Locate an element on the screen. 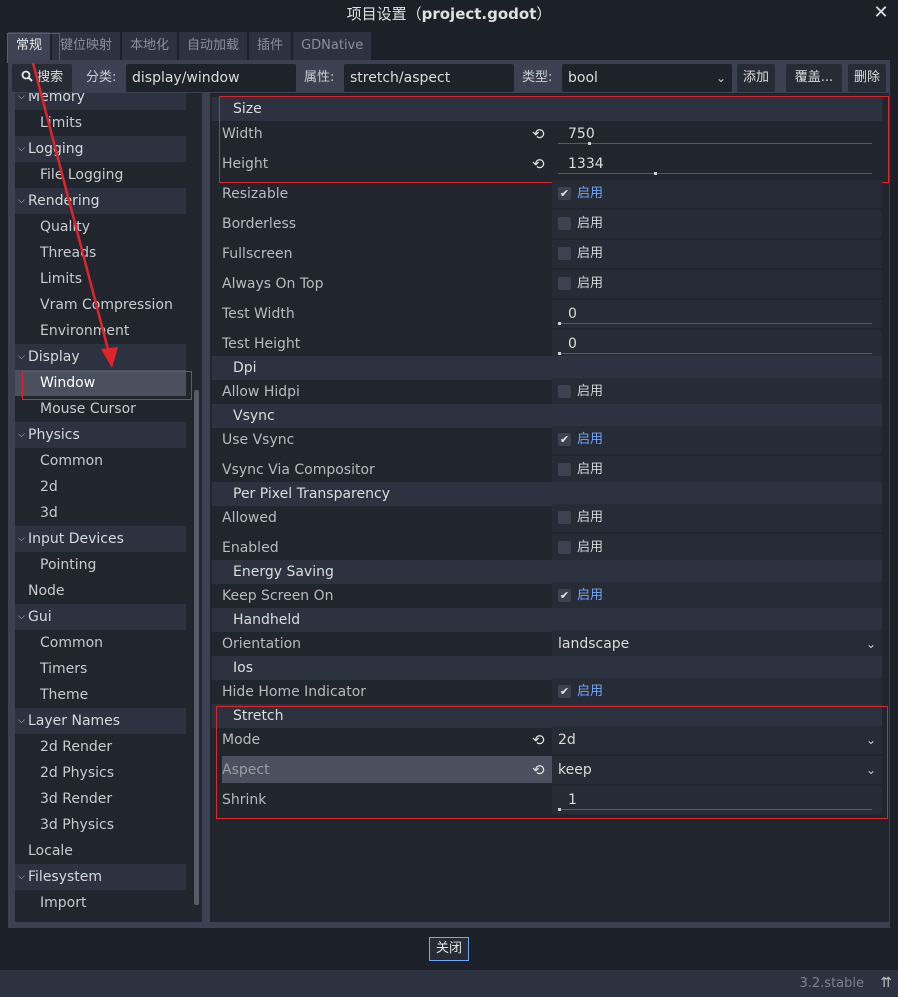 This screenshot has width=898, height=997. vsync-compositor-checkbox: 启用 is located at coordinates (717, 470).